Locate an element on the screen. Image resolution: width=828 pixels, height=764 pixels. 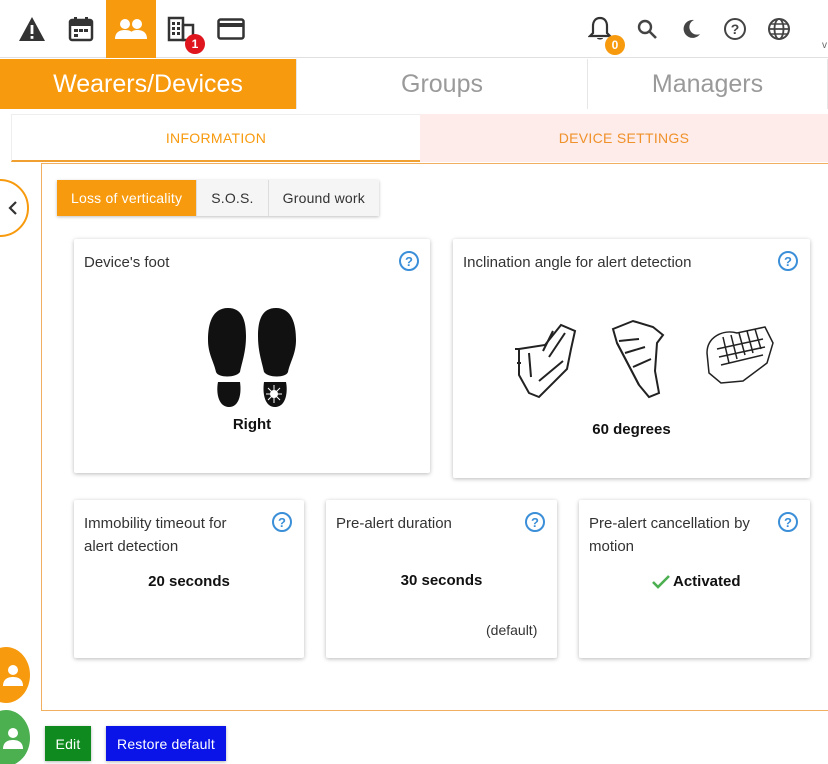
users-icon is located at coordinates (131, 29).